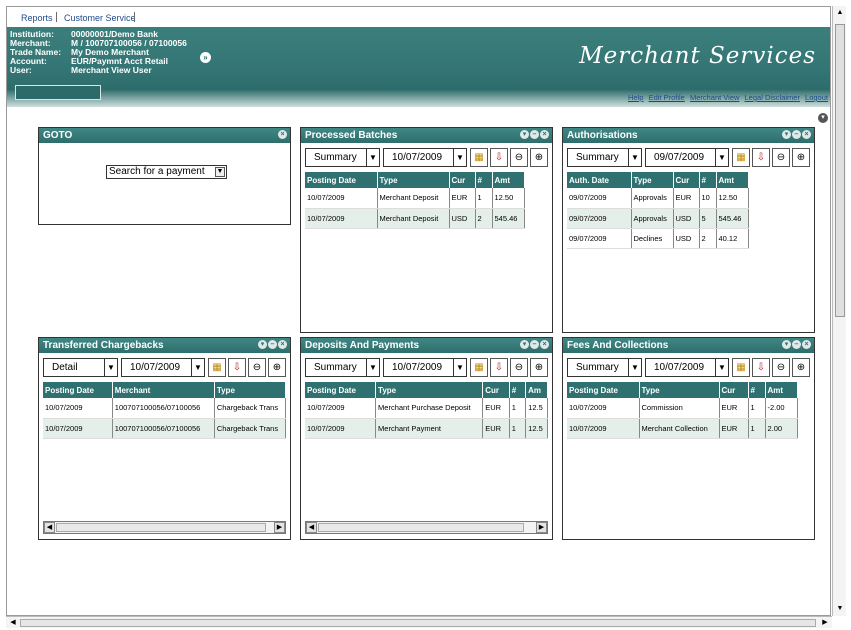 Image resolution: width=851 pixels, height=630 pixels. I want to click on scroll-up-icon: ▲, so click(840, 13).